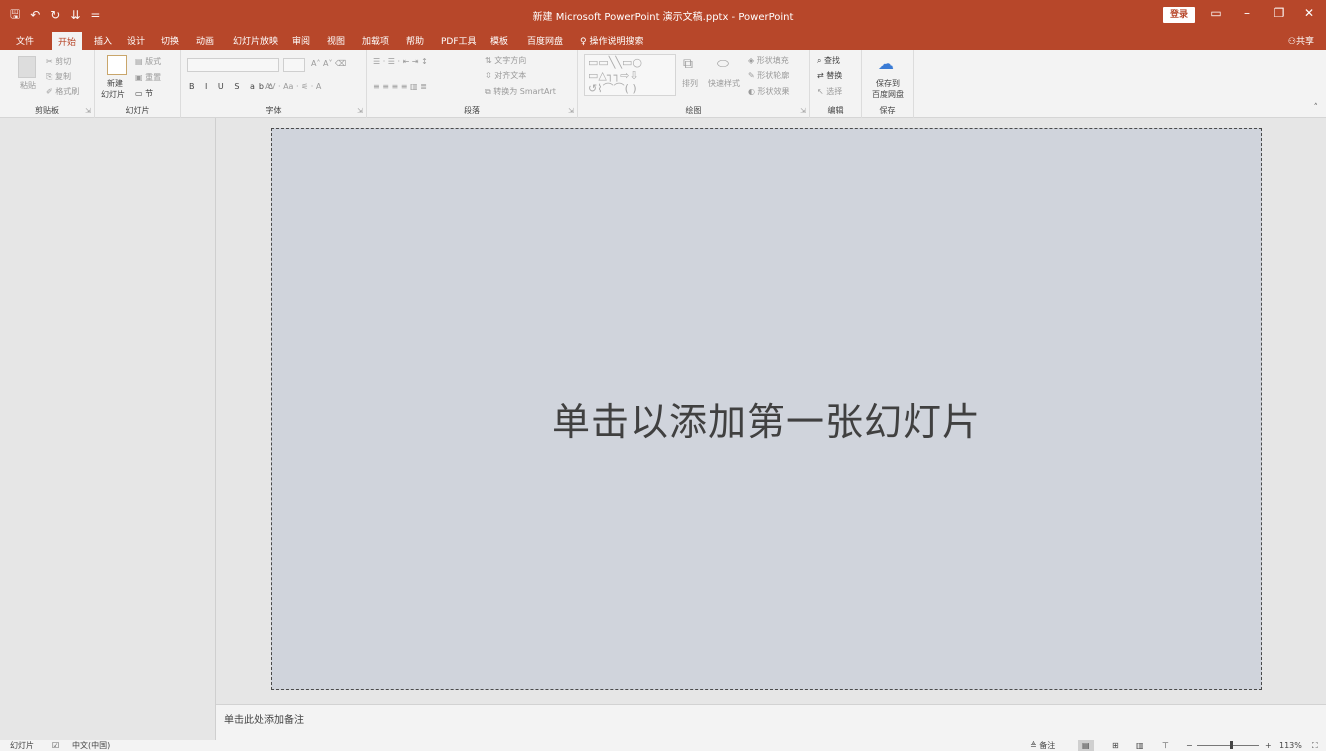  What do you see at coordinates (113, 94) in the screenshot?
I see `new-slide-label-2: 幻灯片` at bounding box center [113, 94].